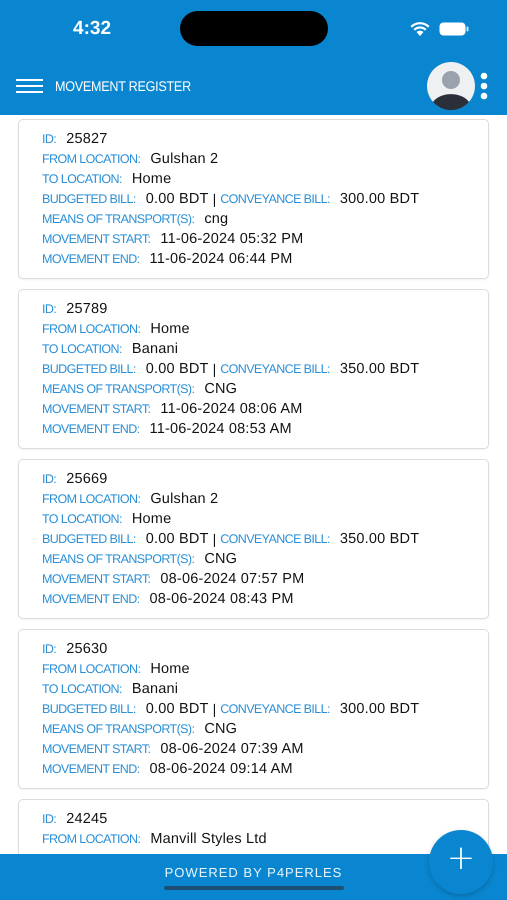  I want to click on field-value: cng, so click(216, 219).